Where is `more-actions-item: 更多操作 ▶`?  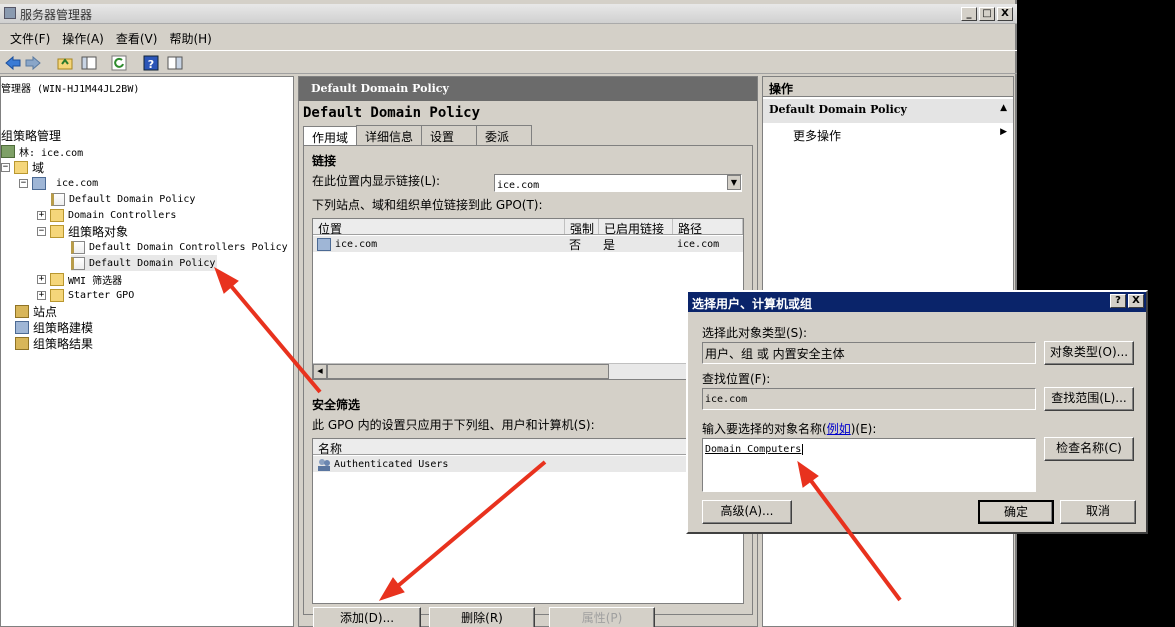
more-actions-item: 更多操作 ▶ is located at coordinates (902, 136).